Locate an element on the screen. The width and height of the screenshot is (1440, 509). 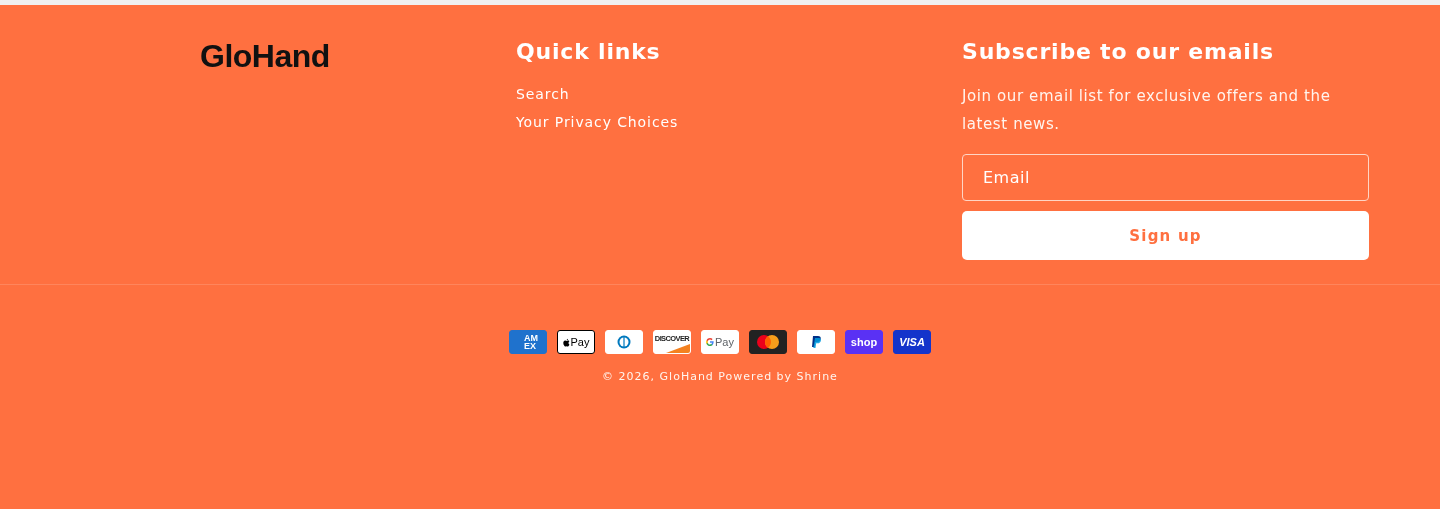
copyright-text: © 2026, GloHand Powered by Shrine is located at coordinates (720, 376).